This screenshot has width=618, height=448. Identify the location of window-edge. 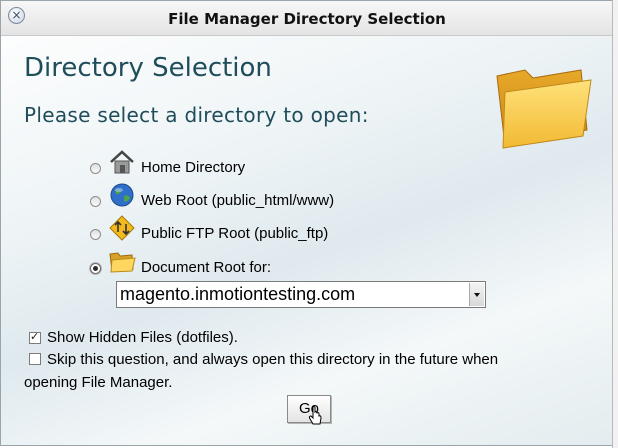
(615, 224).